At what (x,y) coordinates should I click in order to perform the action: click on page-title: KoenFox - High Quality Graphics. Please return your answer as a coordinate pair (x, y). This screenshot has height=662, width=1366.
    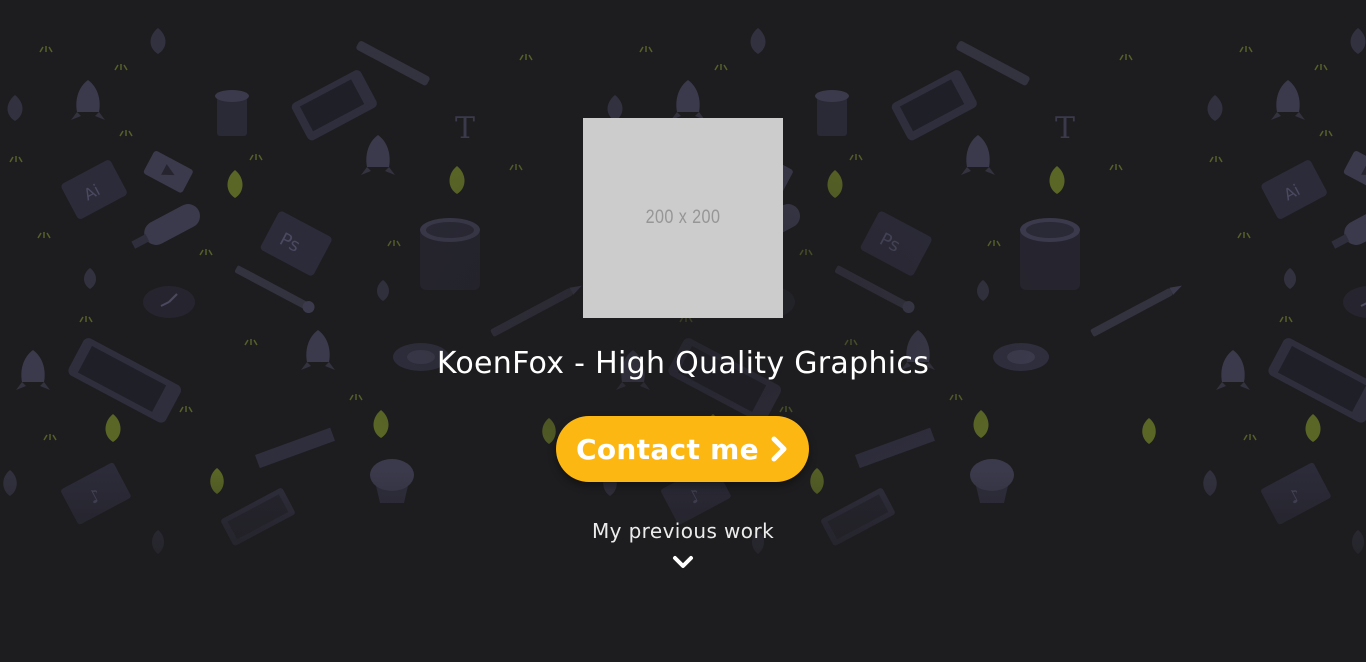
    Looking at the image, I should click on (683, 363).